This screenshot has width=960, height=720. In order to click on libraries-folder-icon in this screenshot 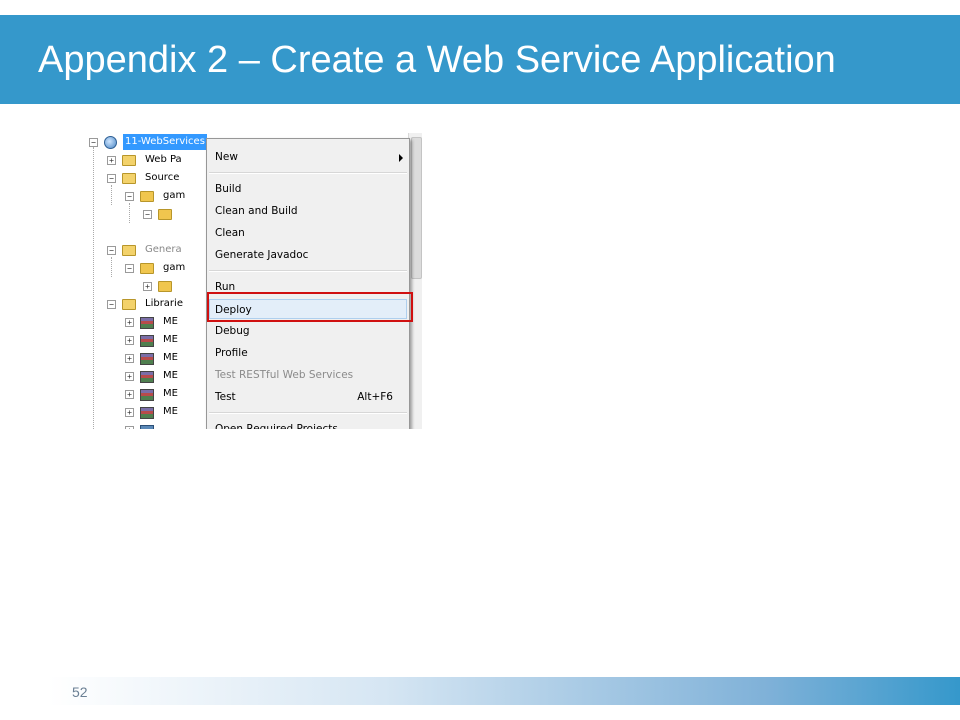, I will do `click(129, 304)`.